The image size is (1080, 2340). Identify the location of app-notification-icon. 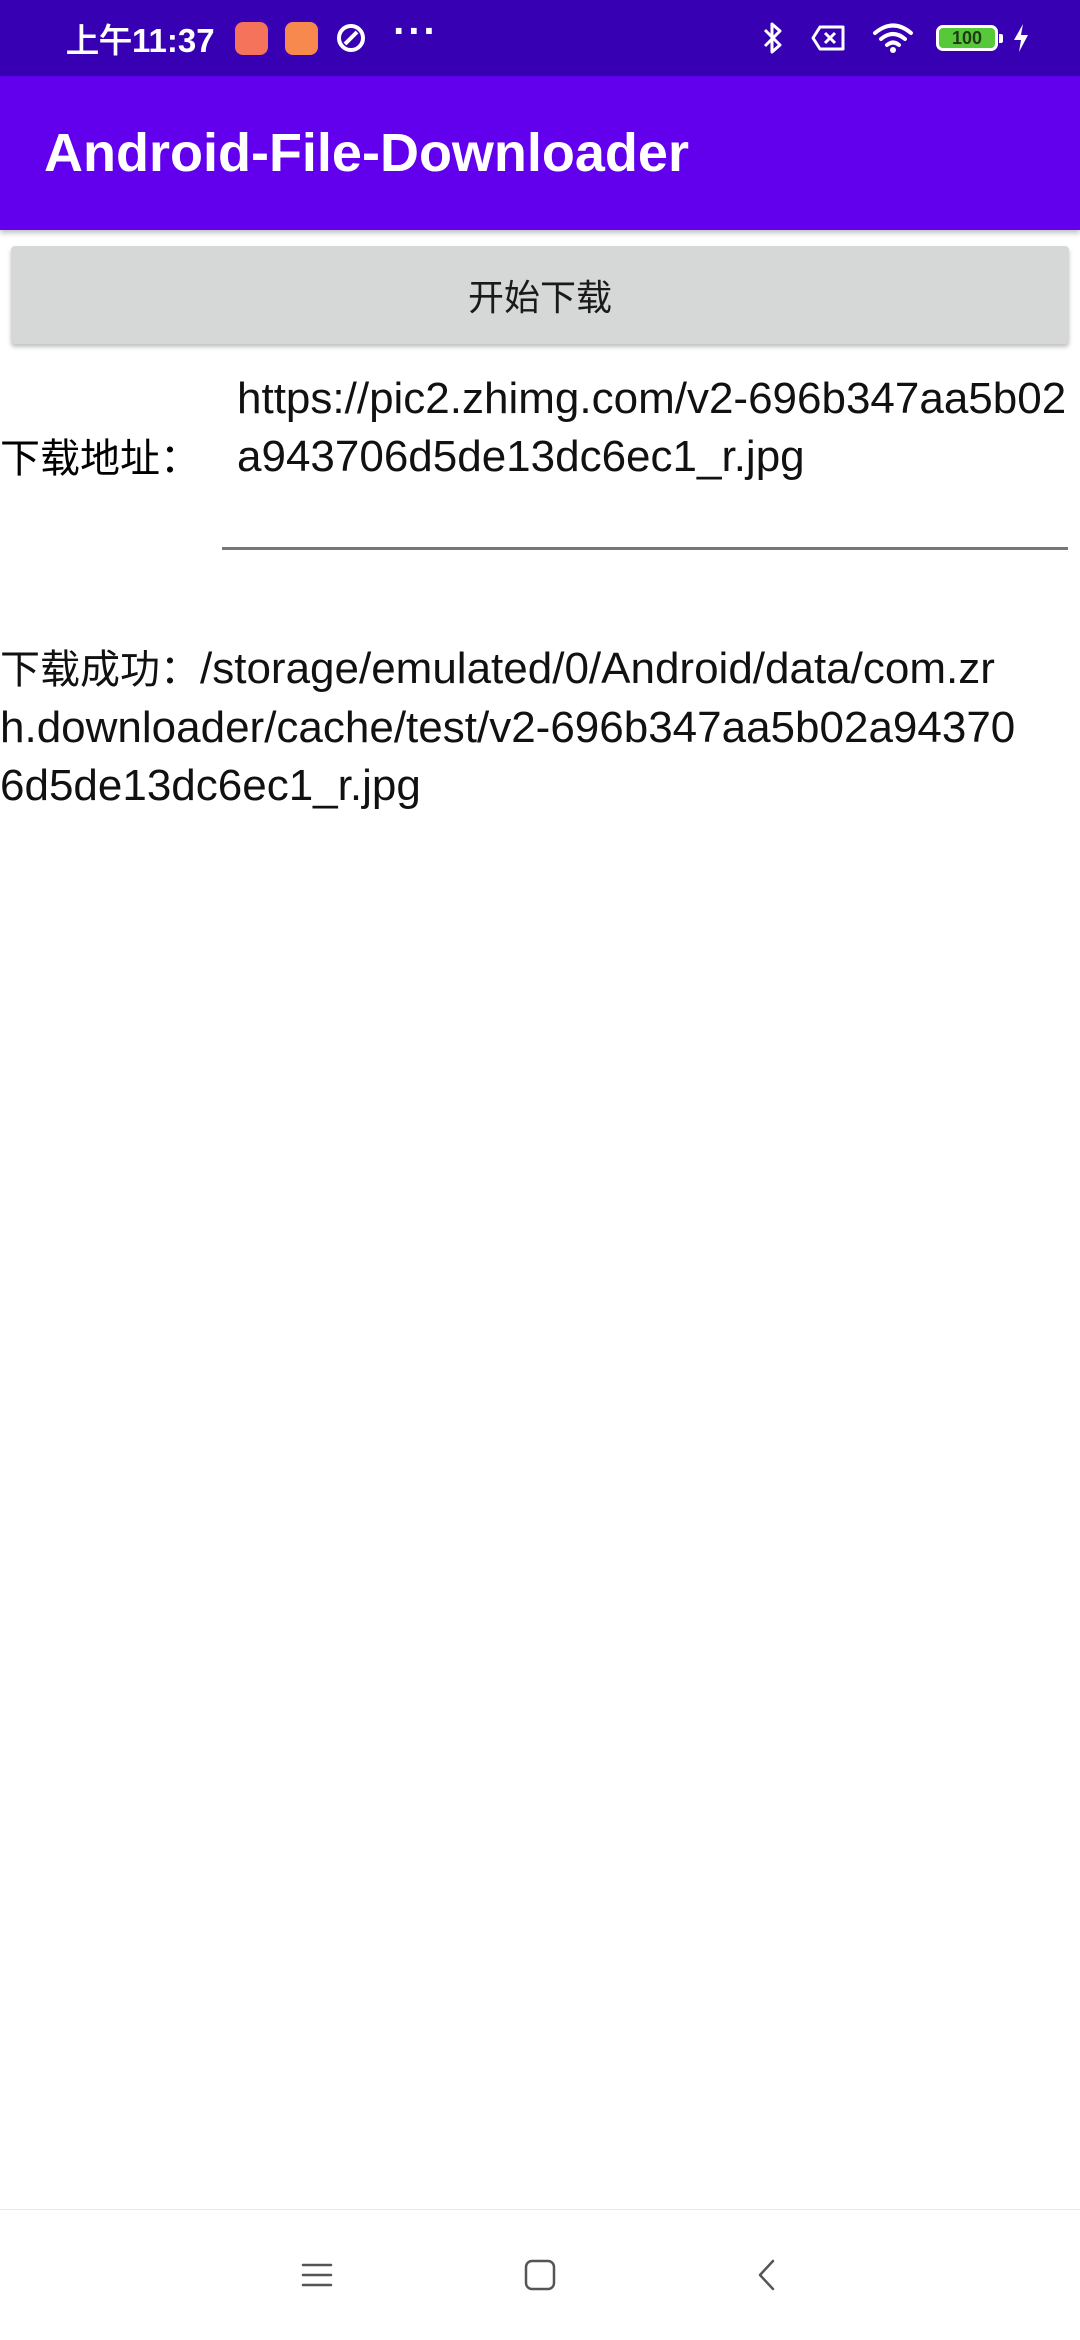
(251, 38).